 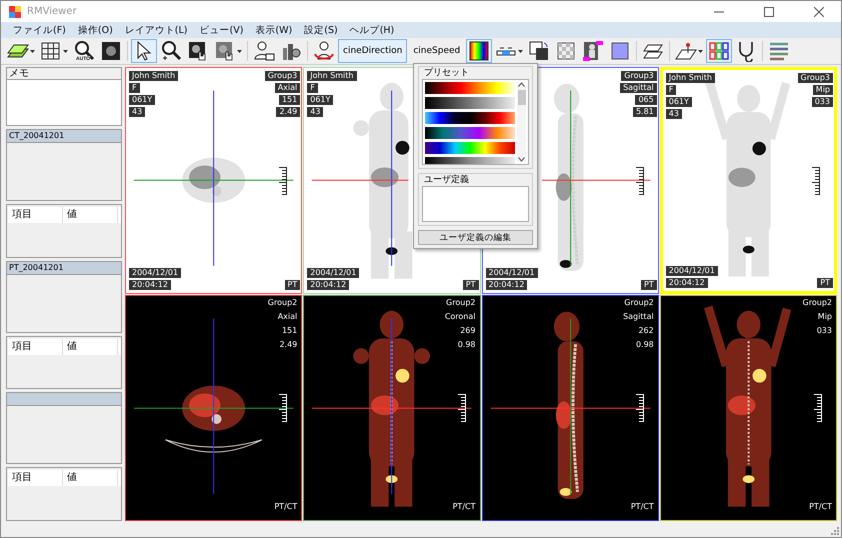 I want to click on toolbar-button: cineSpeed, so click(x=437, y=51).